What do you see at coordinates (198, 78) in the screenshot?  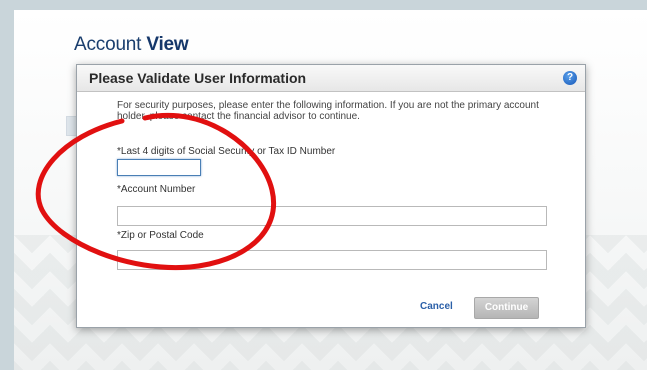 I see `dialog-title: Please Validate User Information` at bounding box center [198, 78].